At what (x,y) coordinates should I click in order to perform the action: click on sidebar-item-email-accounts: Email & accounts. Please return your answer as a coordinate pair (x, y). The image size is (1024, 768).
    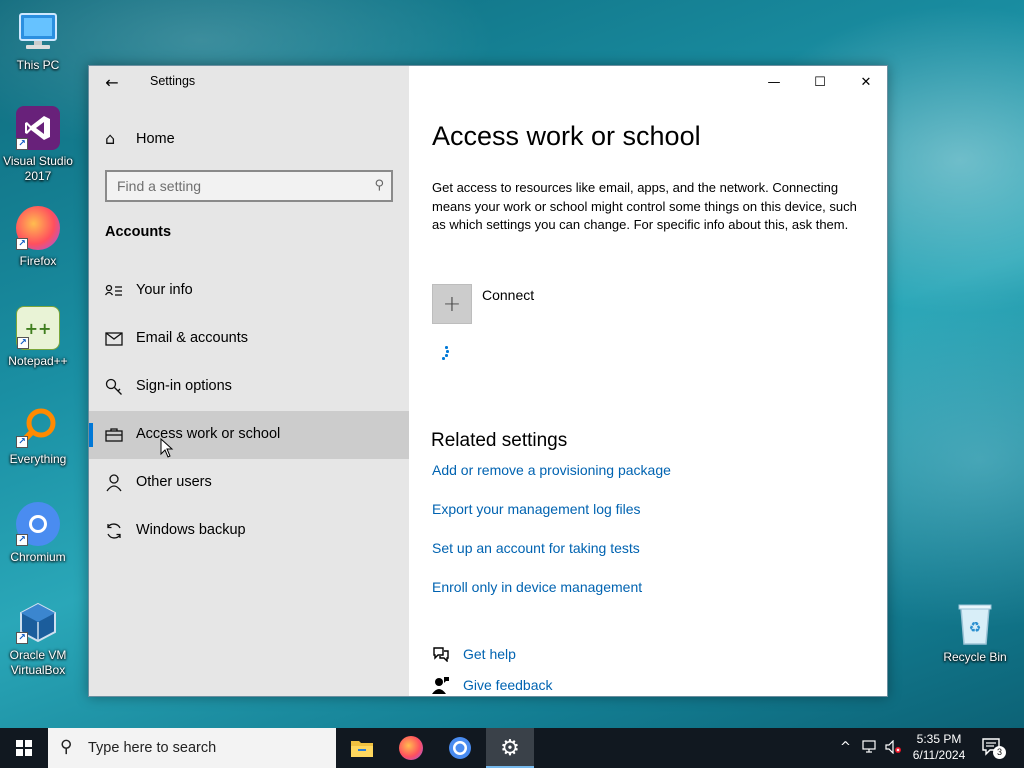
    Looking at the image, I should click on (249, 339).